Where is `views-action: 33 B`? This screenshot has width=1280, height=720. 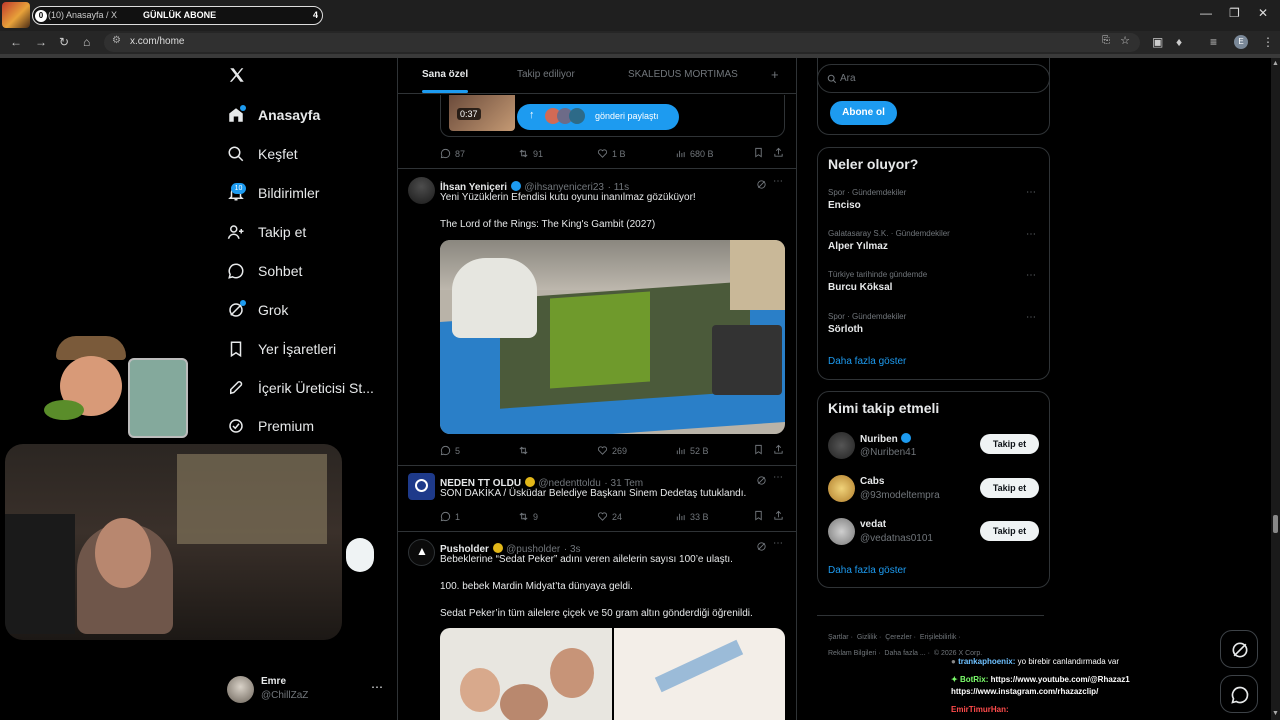
views-action: 33 B is located at coordinates (692, 516).